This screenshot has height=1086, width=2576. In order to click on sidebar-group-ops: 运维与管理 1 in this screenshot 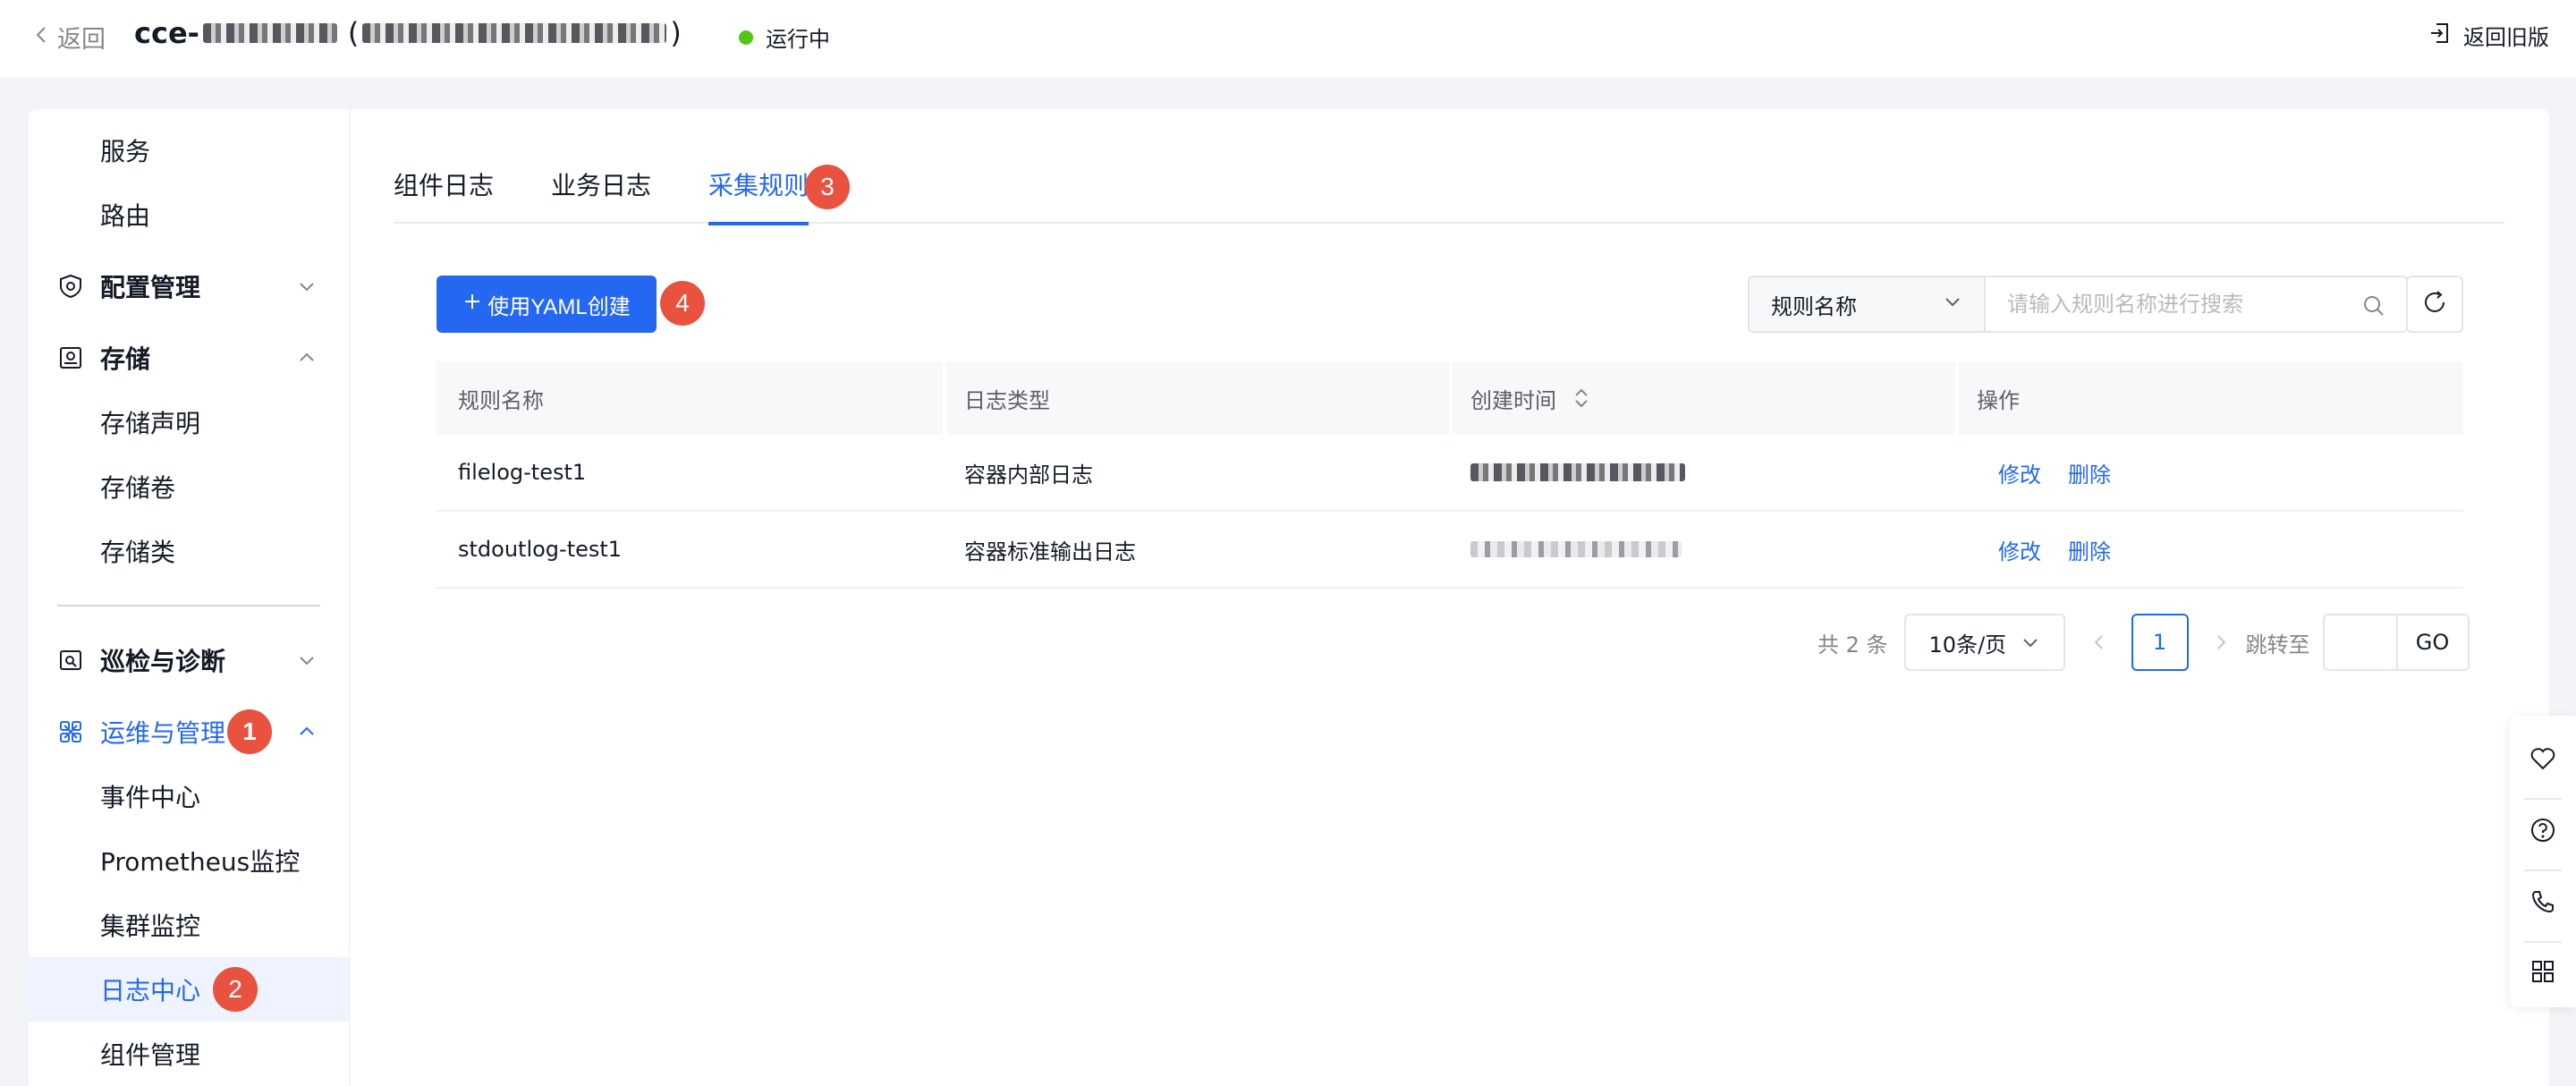, I will do `click(189, 732)`.